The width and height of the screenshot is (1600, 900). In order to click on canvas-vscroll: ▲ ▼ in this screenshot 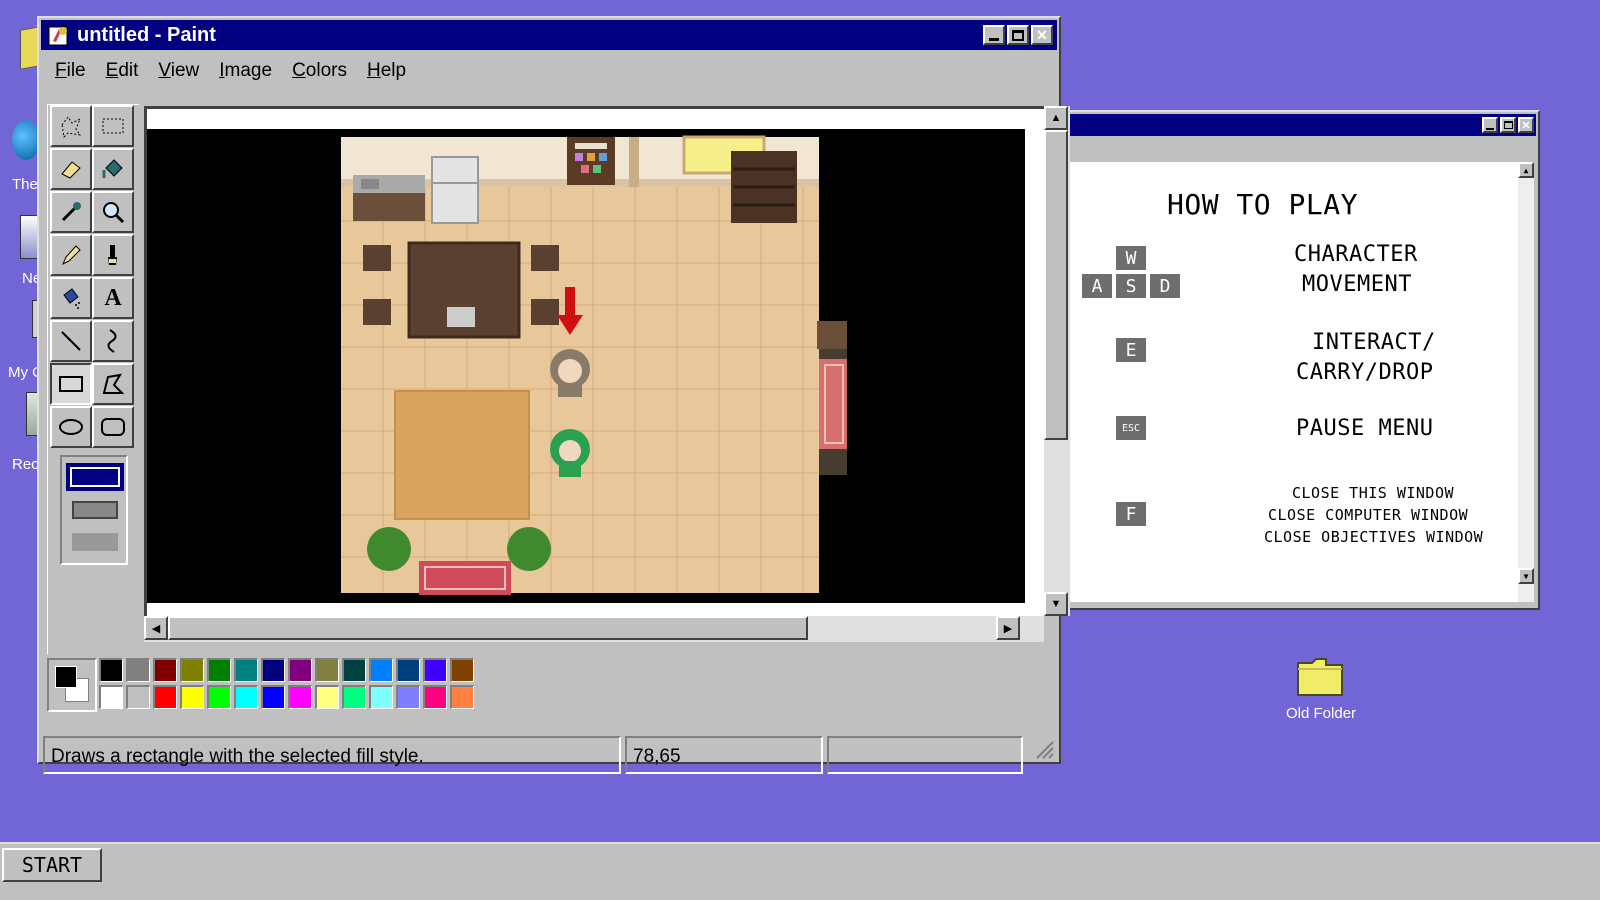, I will do `click(1057, 361)`.